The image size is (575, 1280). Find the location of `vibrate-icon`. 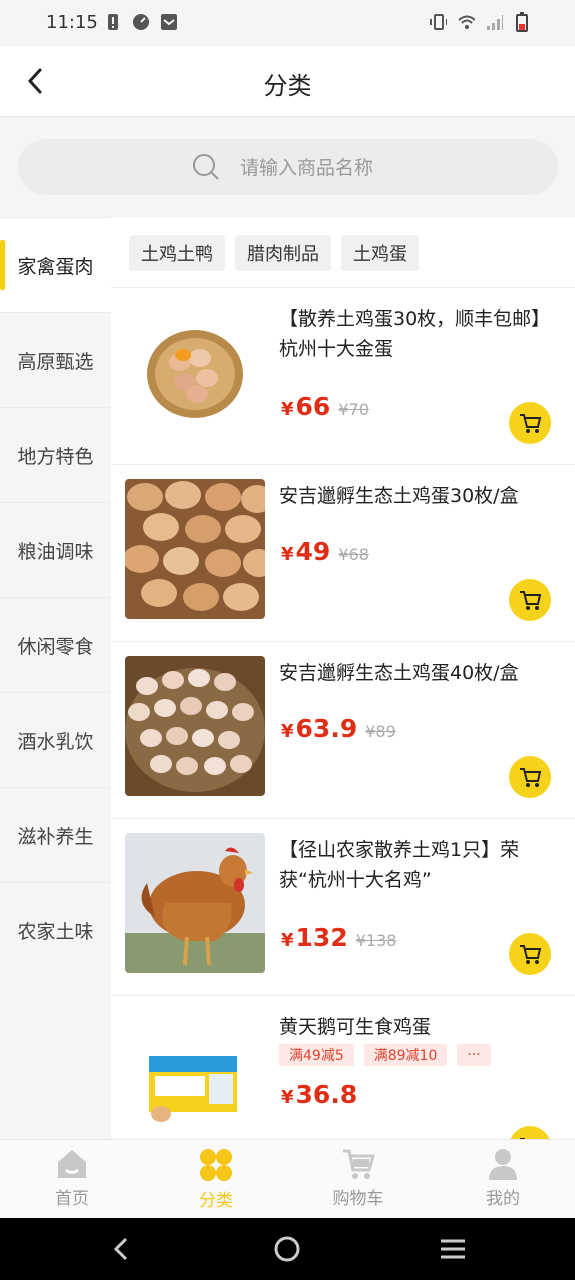

vibrate-icon is located at coordinates (438, 22).